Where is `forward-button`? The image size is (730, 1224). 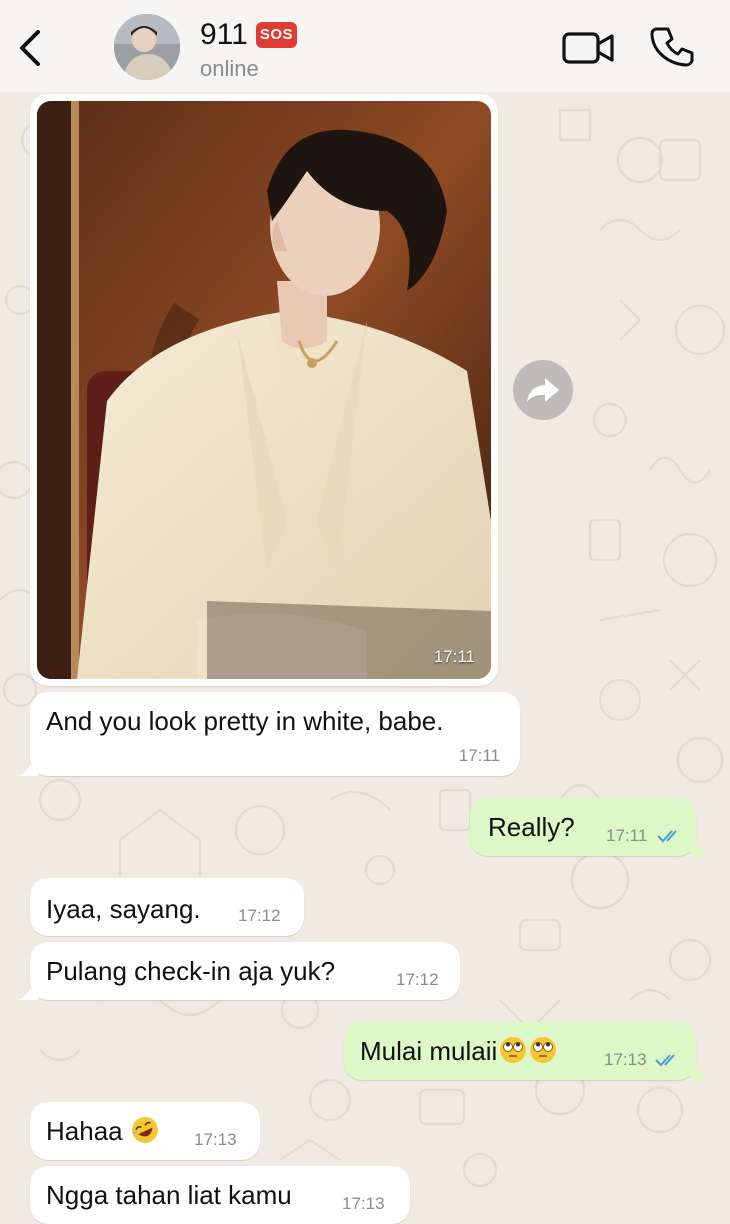
forward-button is located at coordinates (543, 390).